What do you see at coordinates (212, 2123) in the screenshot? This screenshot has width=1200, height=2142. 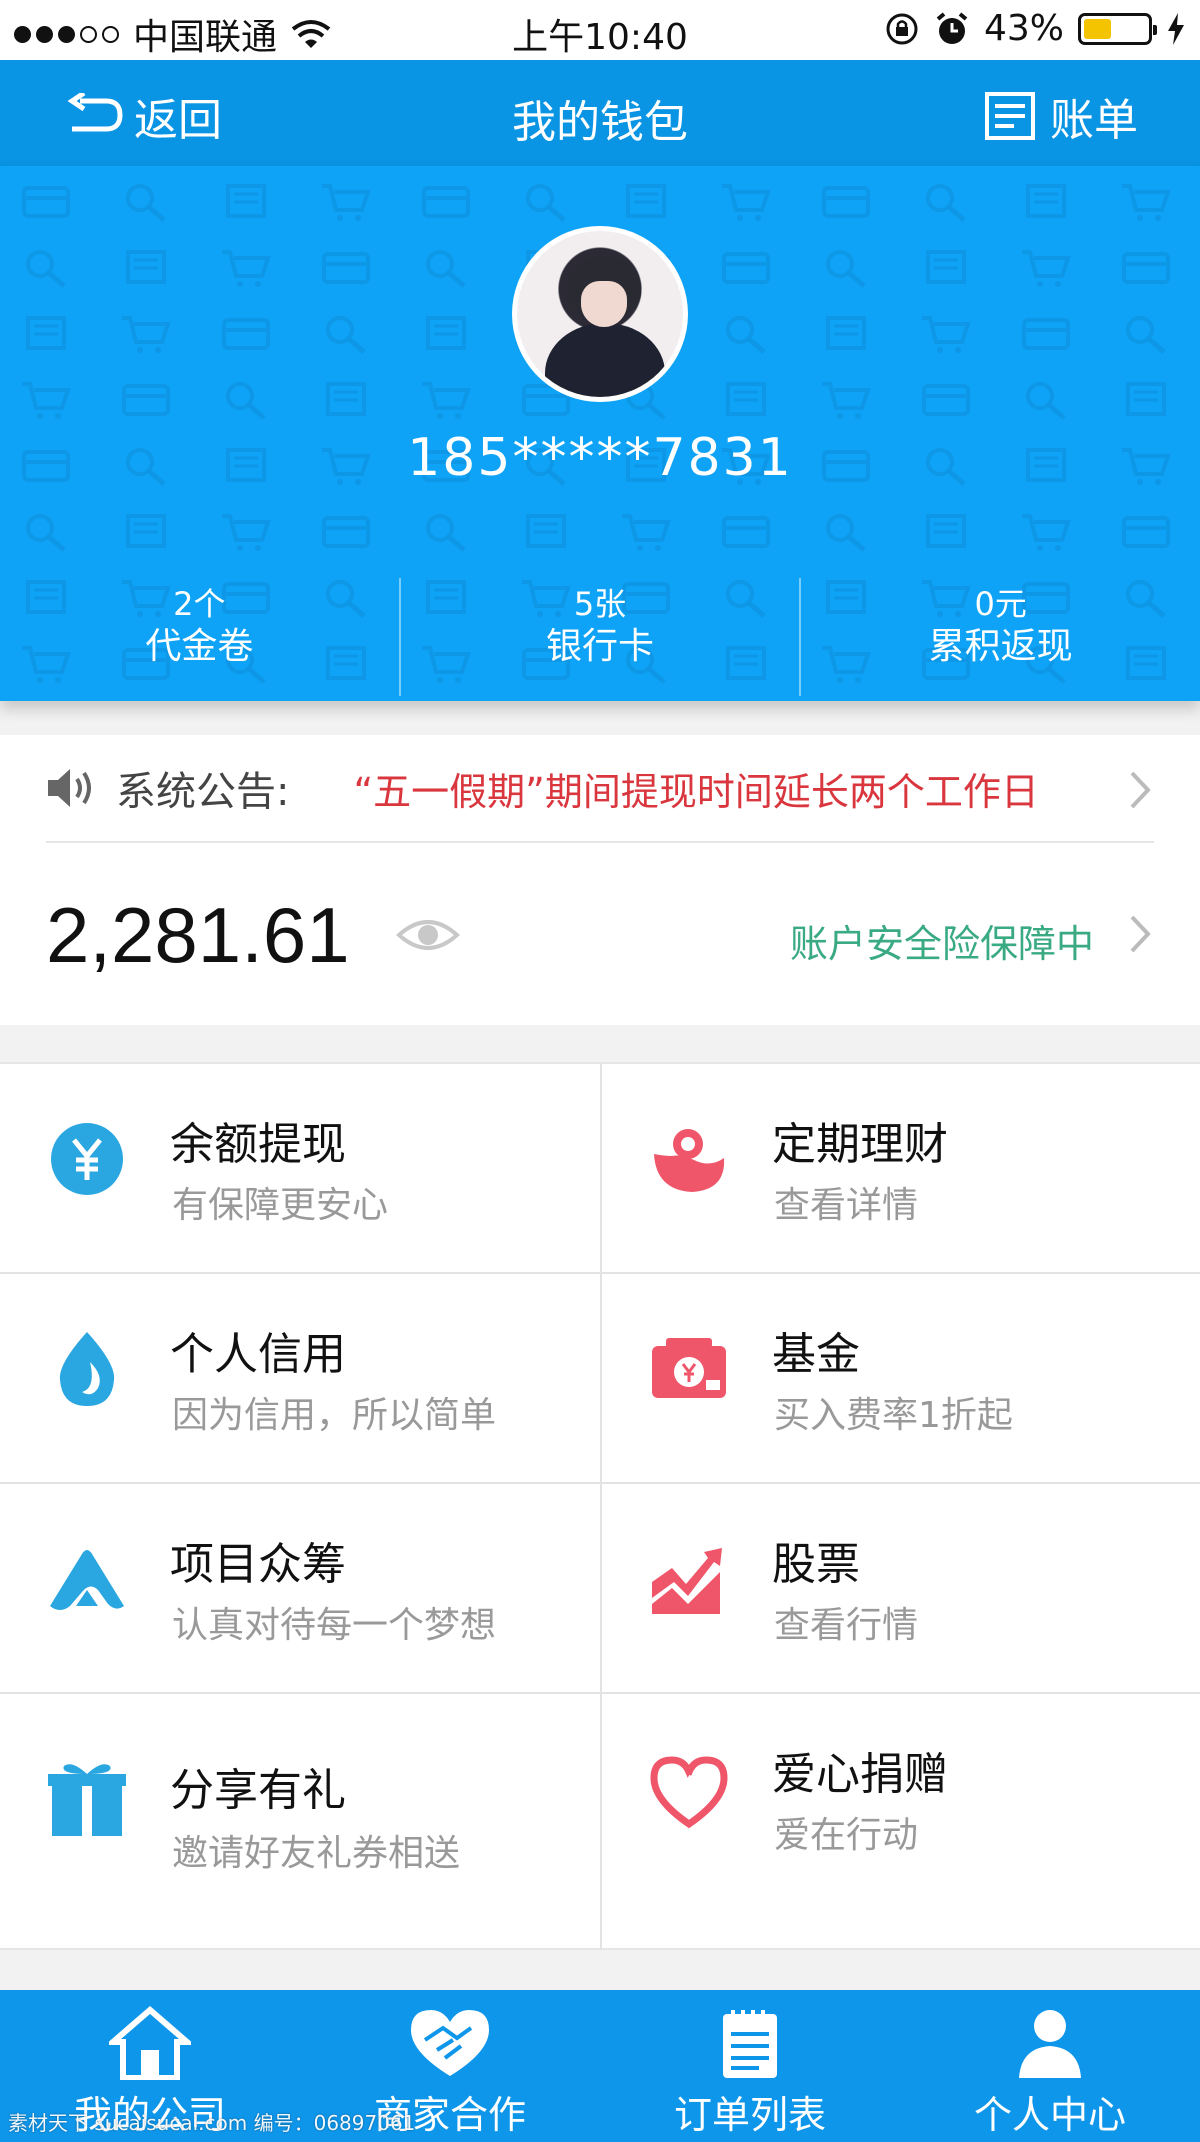 I see `watermark: 素材天下 sucaisucai.com 编号：06897061` at bounding box center [212, 2123].